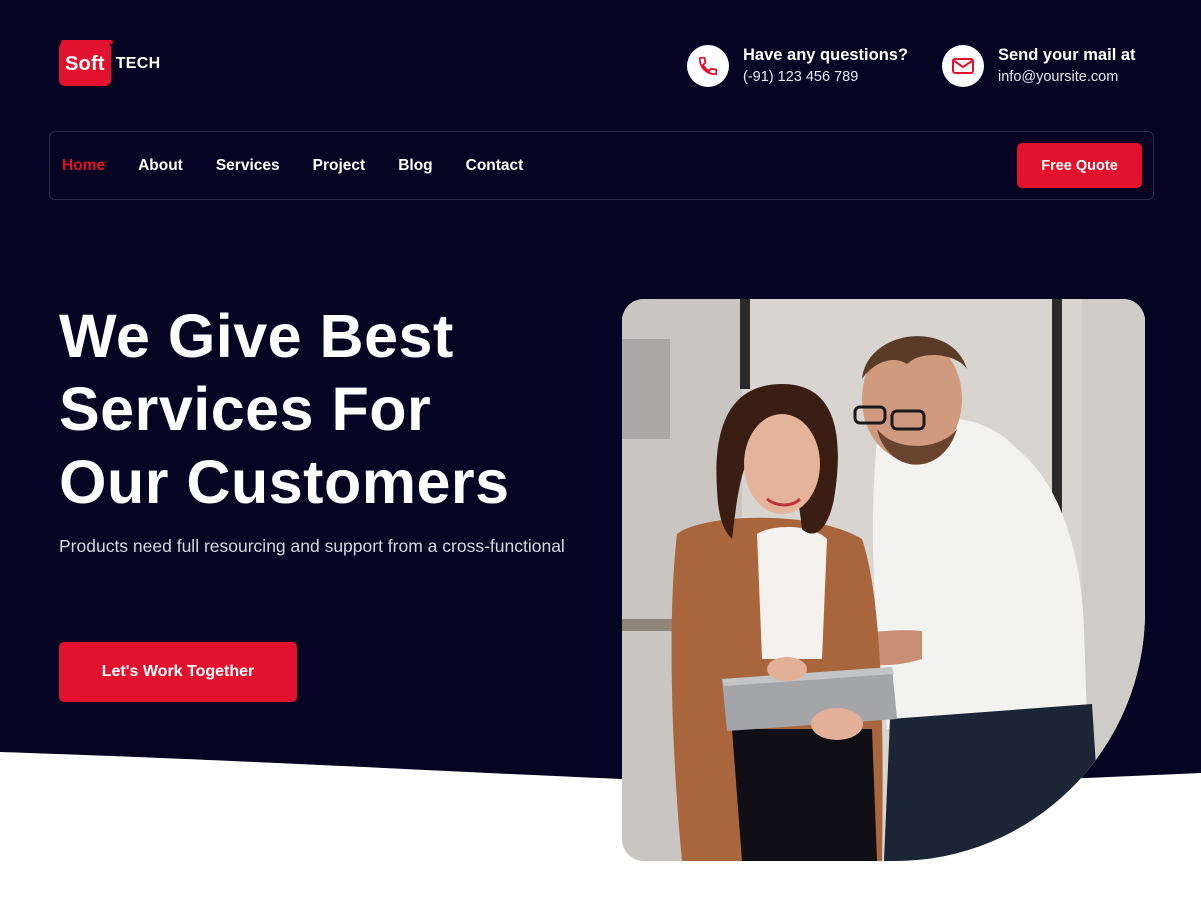  I want to click on mail-icon, so click(963, 66).